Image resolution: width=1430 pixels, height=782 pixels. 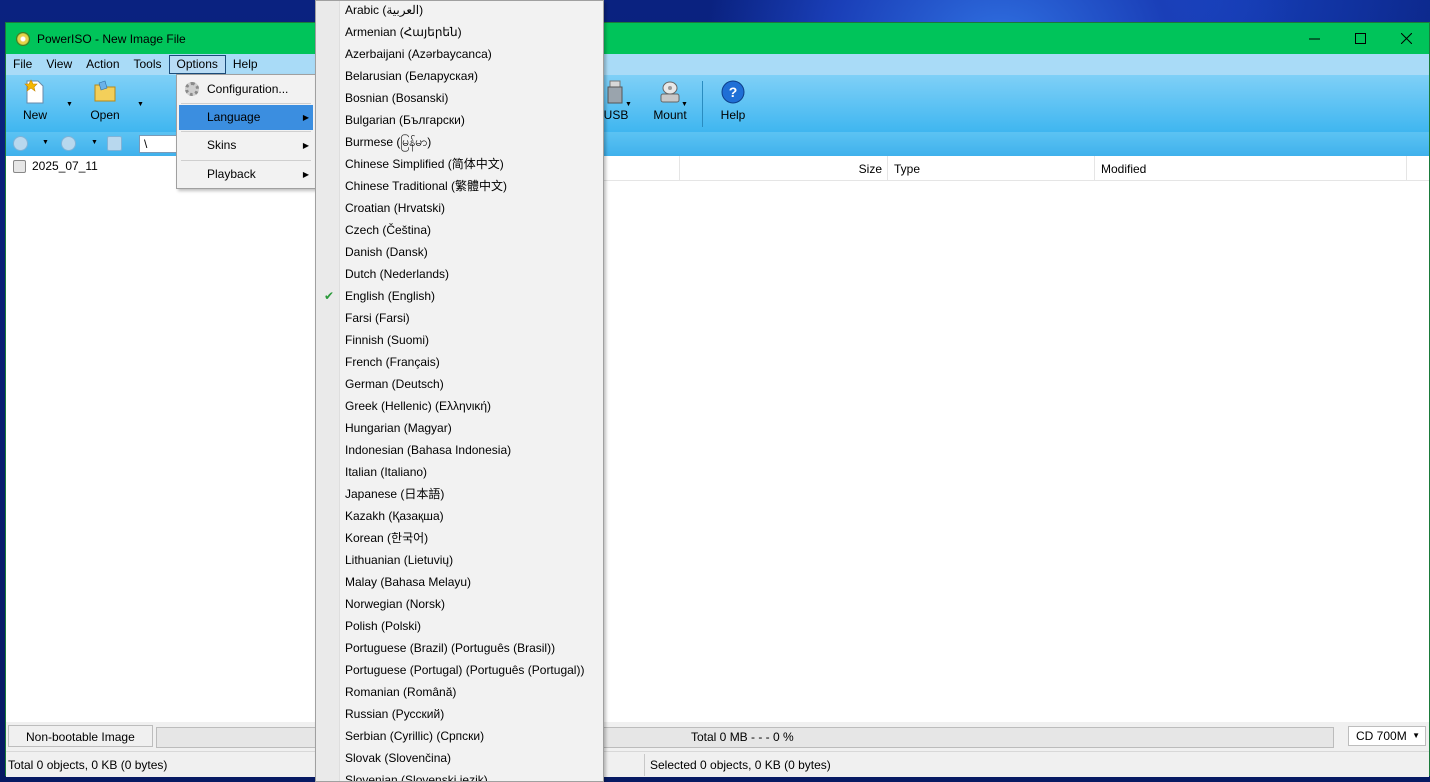 What do you see at coordinates (55, 166) in the screenshot?
I see `tree-root-node: 2025_07_11` at bounding box center [55, 166].